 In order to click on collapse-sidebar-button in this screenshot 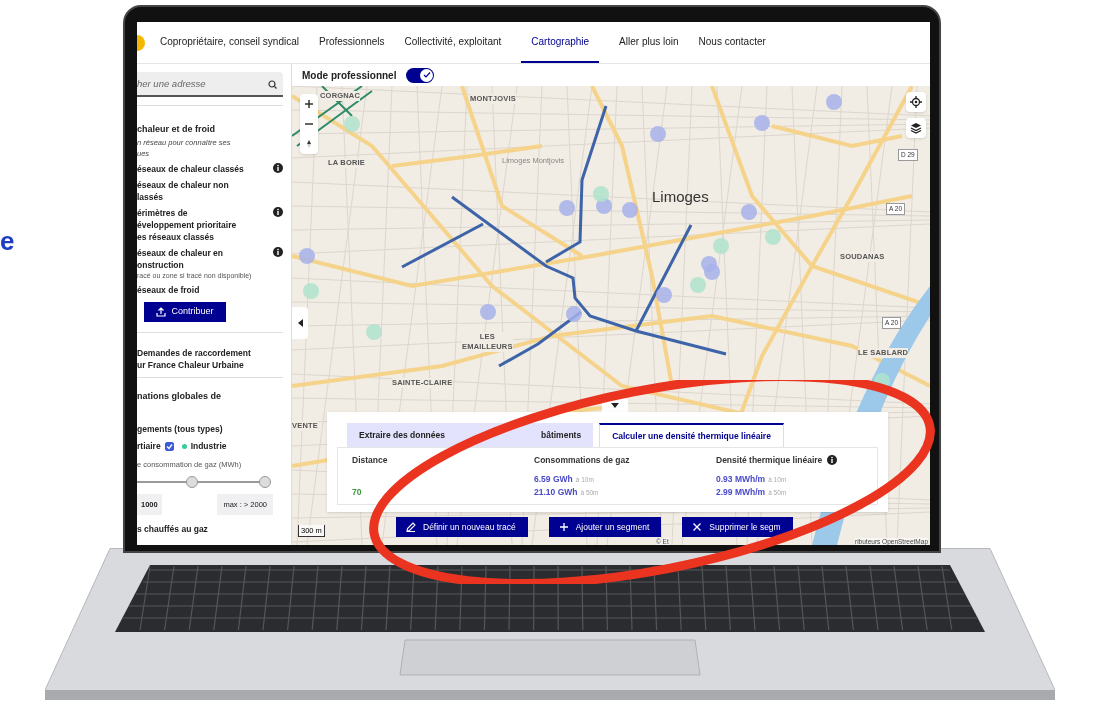, I will do `click(300, 323)`.